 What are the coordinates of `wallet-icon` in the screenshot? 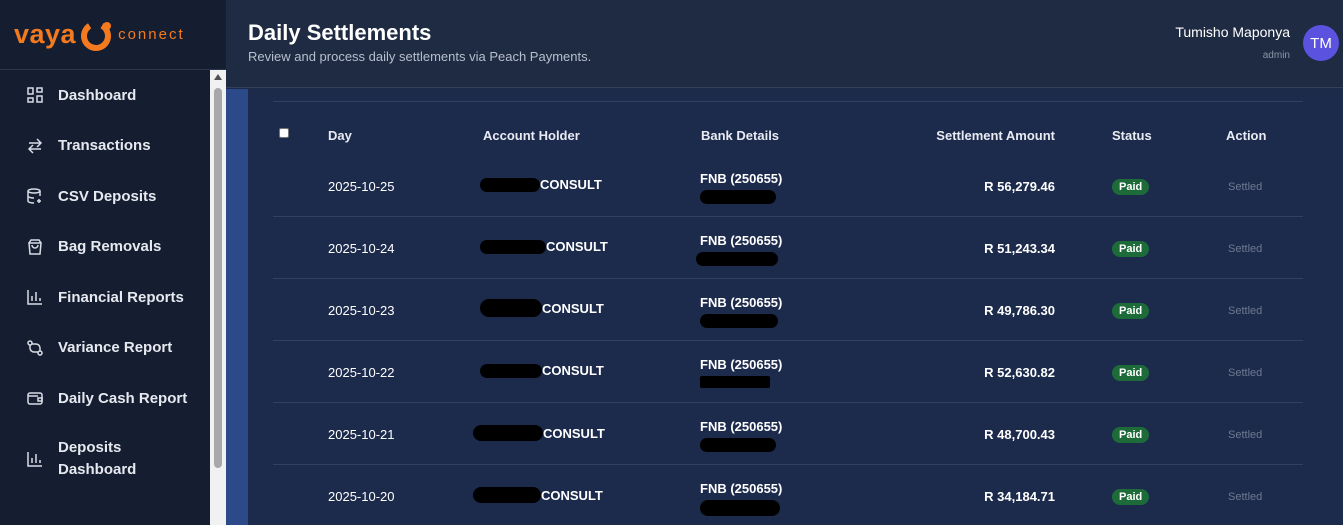 It's located at (35, 398).